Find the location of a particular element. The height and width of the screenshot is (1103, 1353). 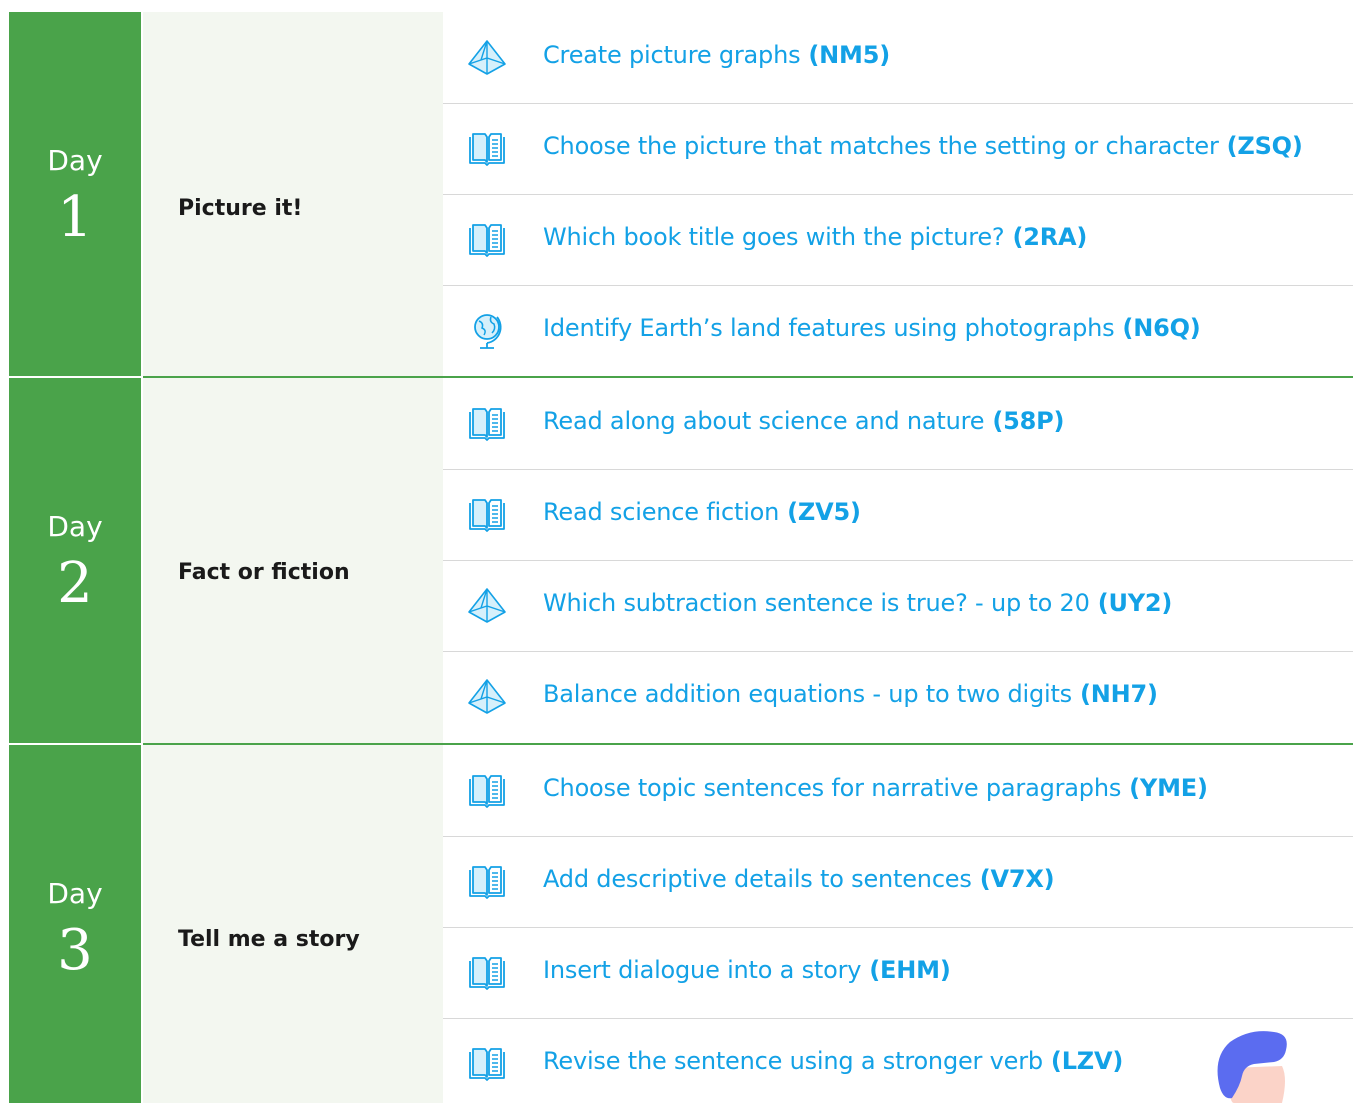

skill-title: Insert dialogue into a story is located at coordinates (702, 970).